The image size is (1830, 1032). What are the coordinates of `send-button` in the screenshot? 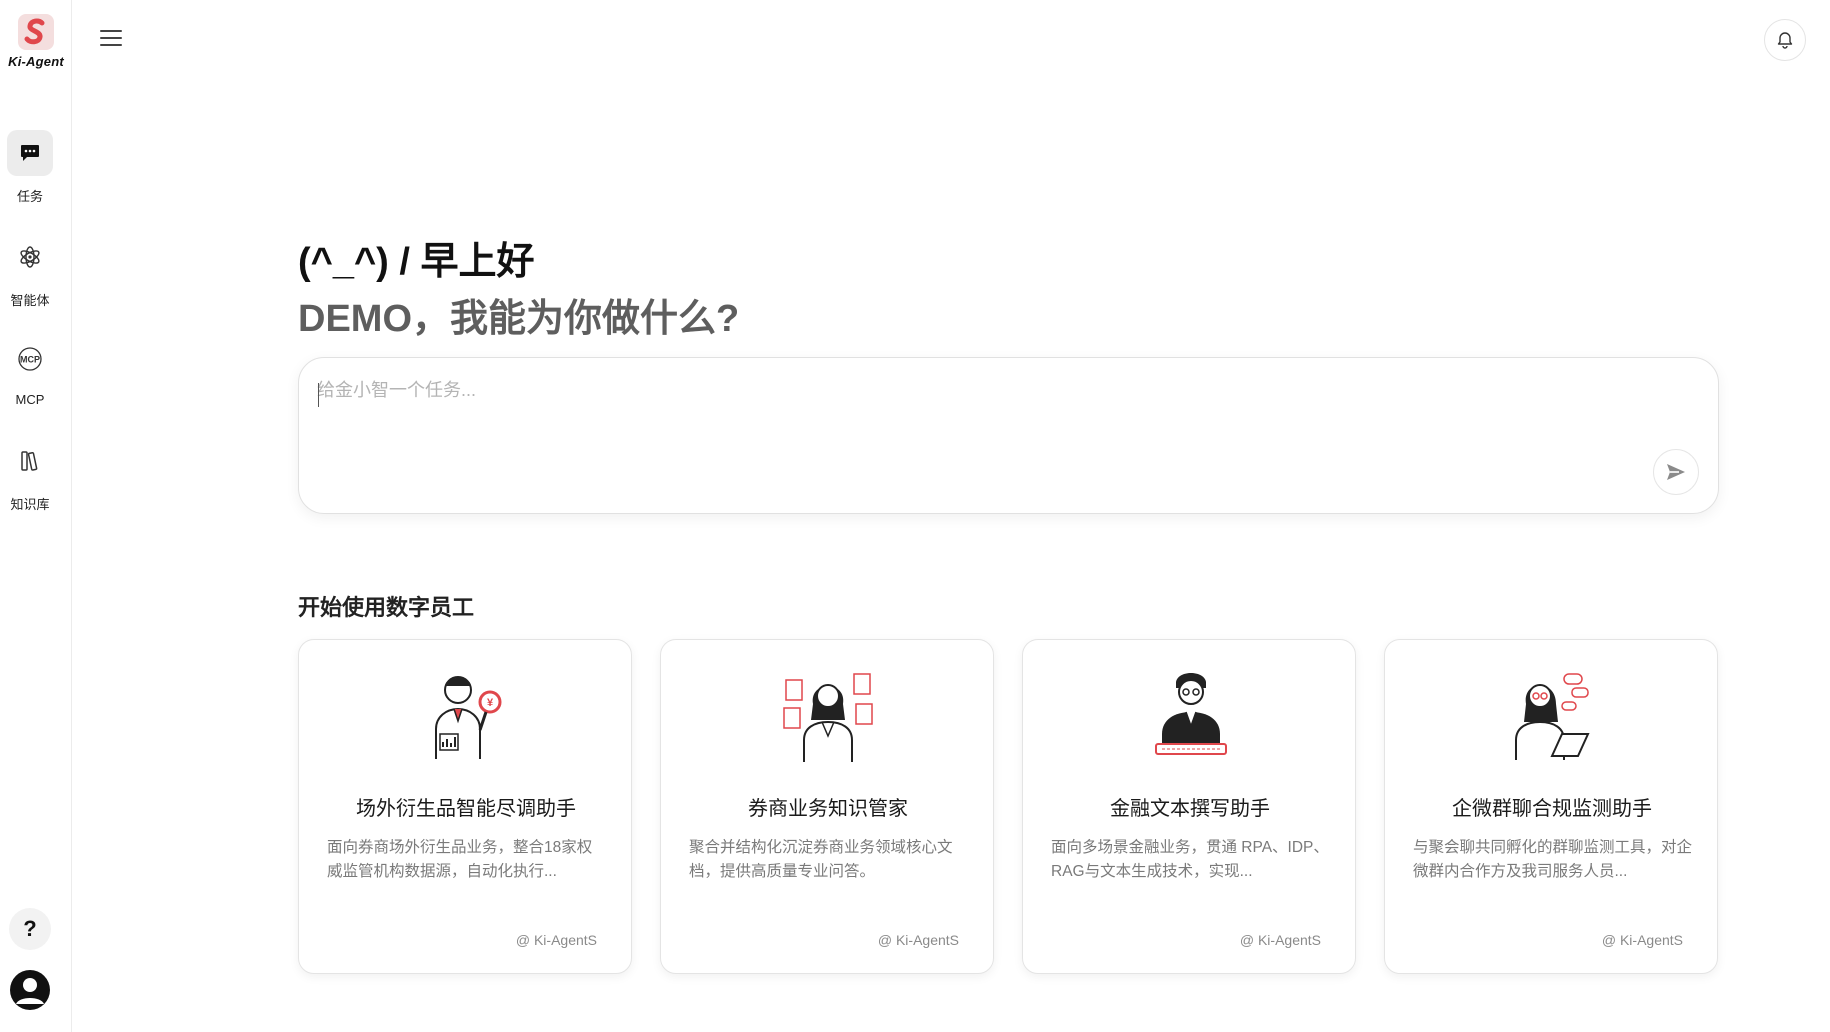 It's located at (1676, 472).